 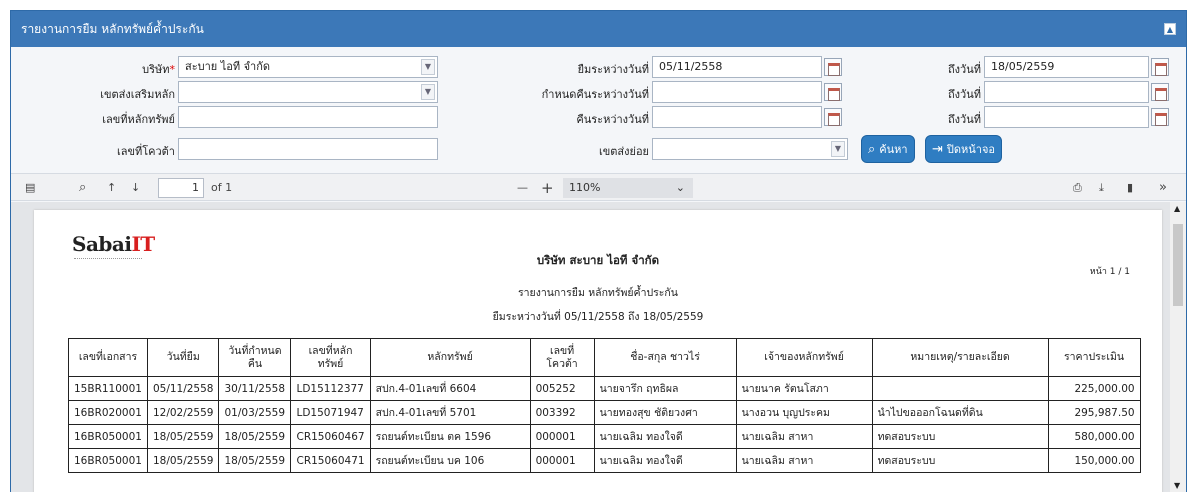 What do you see at coordinates (1163, 188) in the screenshot?
I see `more-tools-icon: »` at bounding box center [1163, 188].